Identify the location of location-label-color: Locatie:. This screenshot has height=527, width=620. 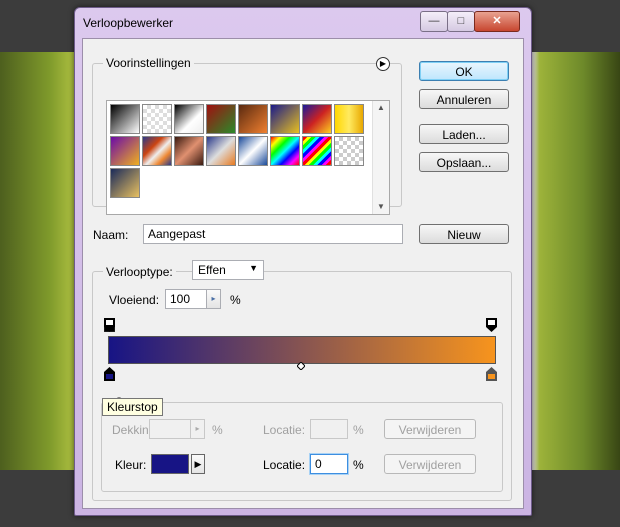
(284, 465).